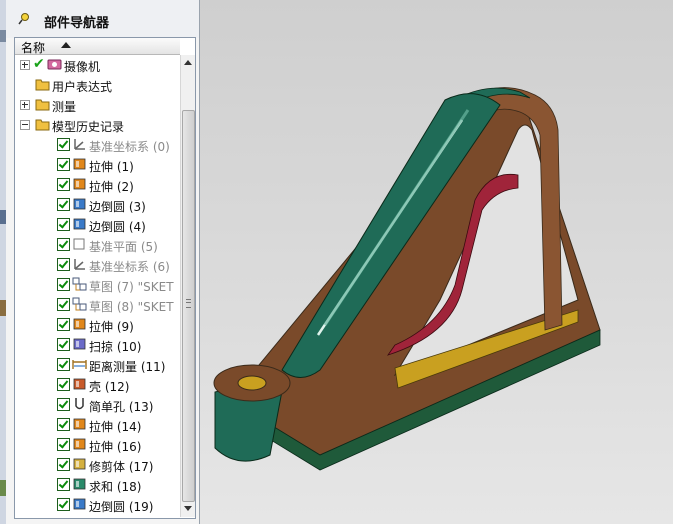 This screenshot has width=673, height=527. Describe the element at coordinates (79, 364) in the screenshot. I see `measure-distance-icon` at that location.